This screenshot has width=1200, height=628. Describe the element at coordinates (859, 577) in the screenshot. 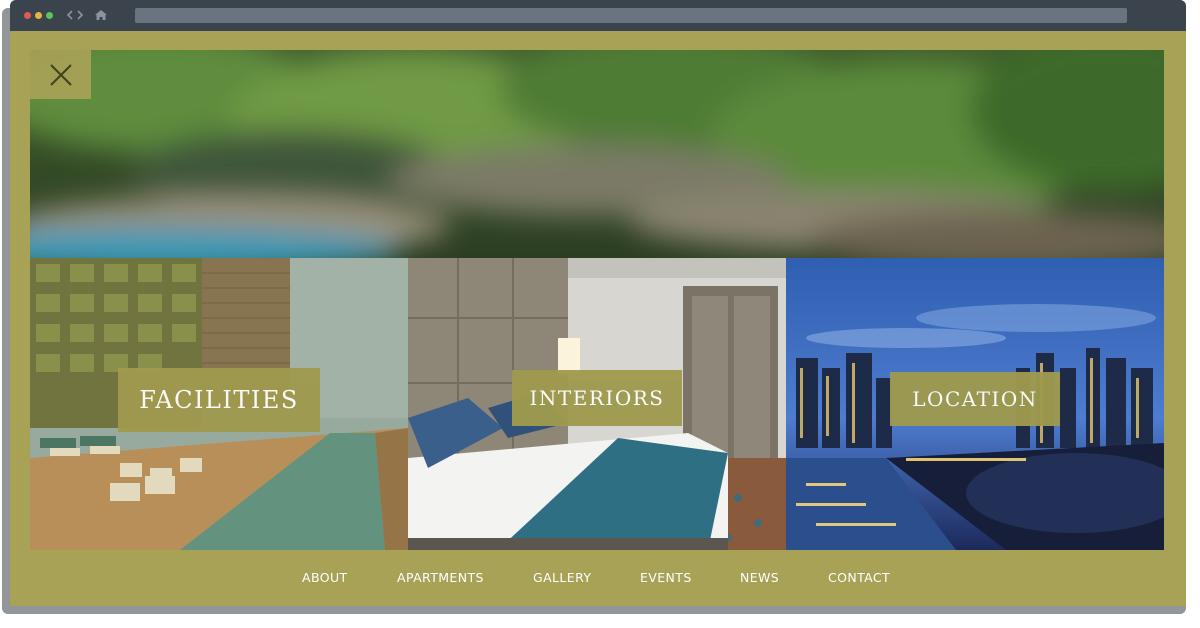

I see `nav-contact-link: CONTACT` at that location.